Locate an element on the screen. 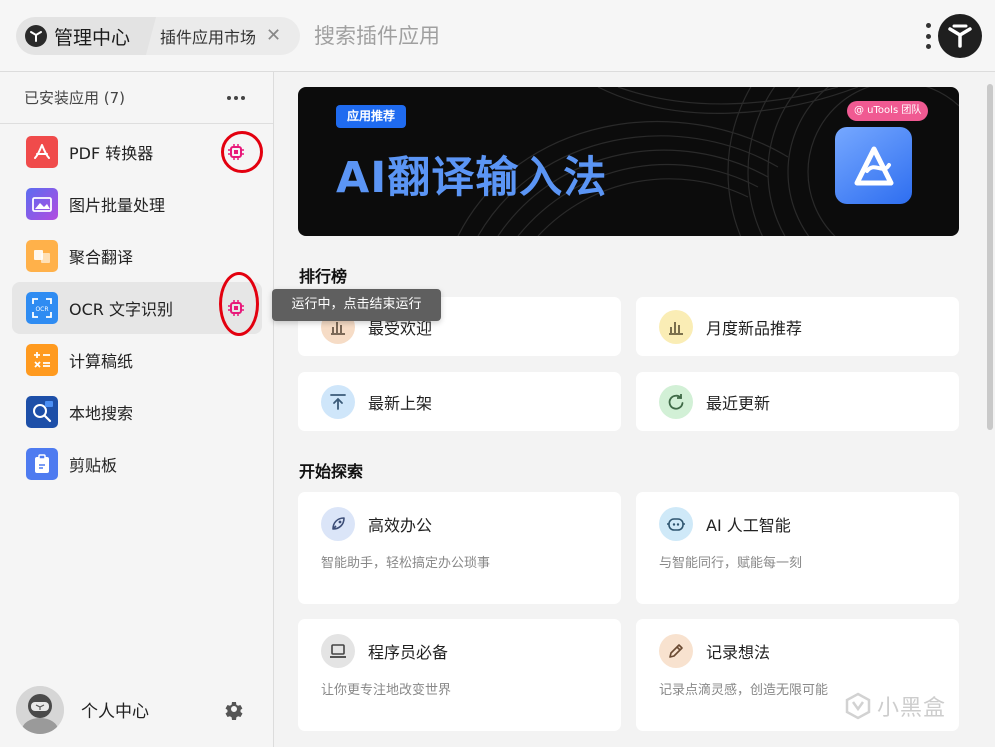 This screenshot has width=995, height=747. sidebar-item-local-search: 本地搜索 is located at coordinates (137, 412).